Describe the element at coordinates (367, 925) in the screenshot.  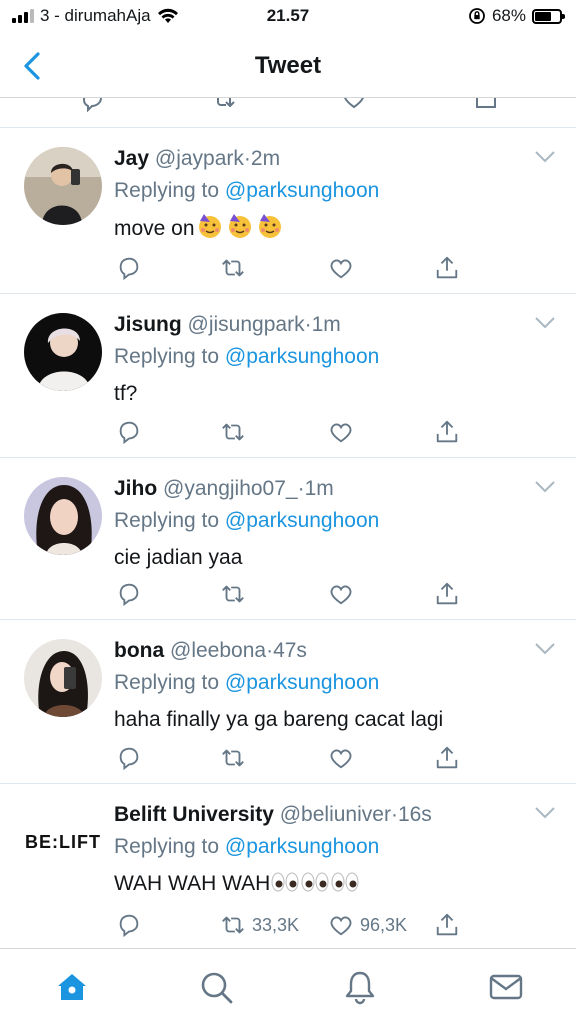
I see `like-button: 96,3K` at that location.